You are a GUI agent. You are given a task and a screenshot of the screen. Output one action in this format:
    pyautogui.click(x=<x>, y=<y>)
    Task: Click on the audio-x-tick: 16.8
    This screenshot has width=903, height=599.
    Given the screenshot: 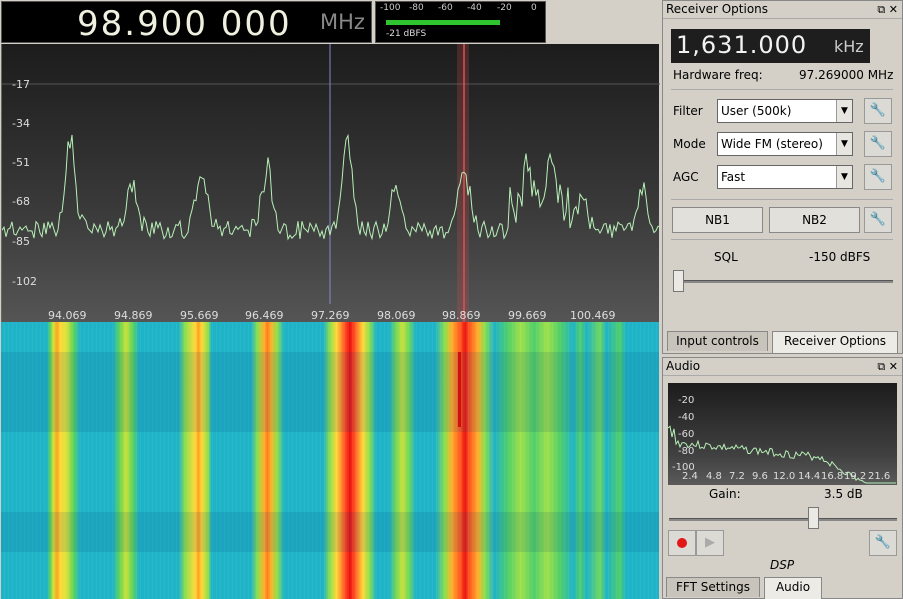 What is the action you would take?
    pyautogui.click(x=832, y=476)
    